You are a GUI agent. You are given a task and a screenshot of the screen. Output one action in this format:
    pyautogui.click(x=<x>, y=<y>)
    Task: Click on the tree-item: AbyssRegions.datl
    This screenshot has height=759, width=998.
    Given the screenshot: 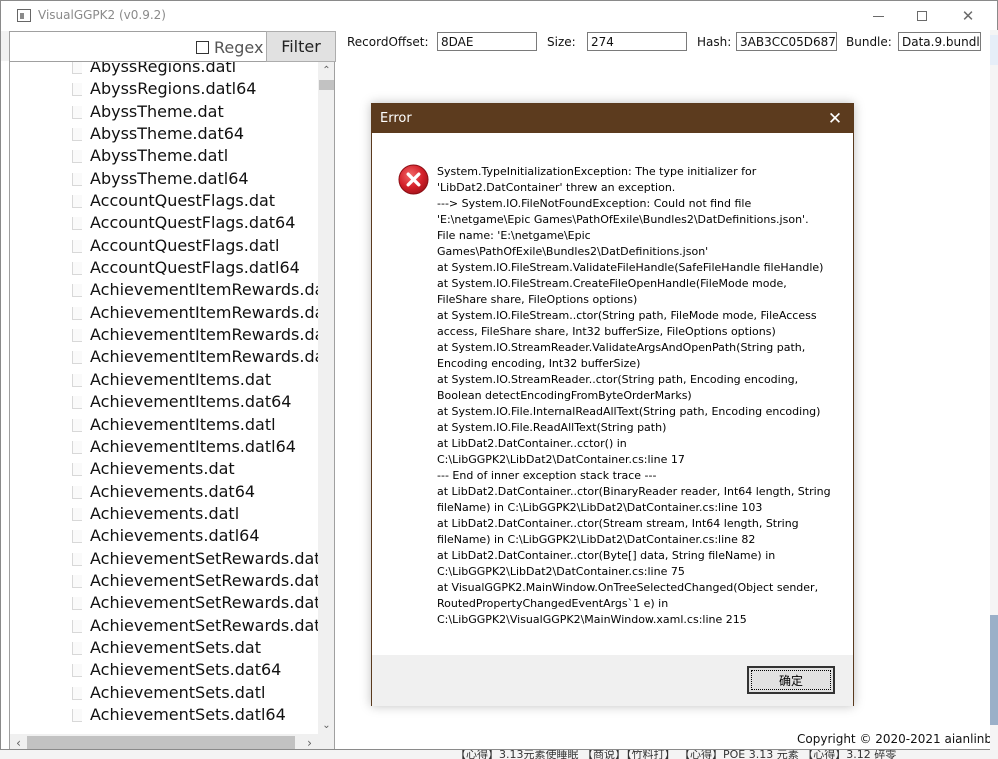 What is the action you would take?
    pyautogui.click(x=164, y=70)
    